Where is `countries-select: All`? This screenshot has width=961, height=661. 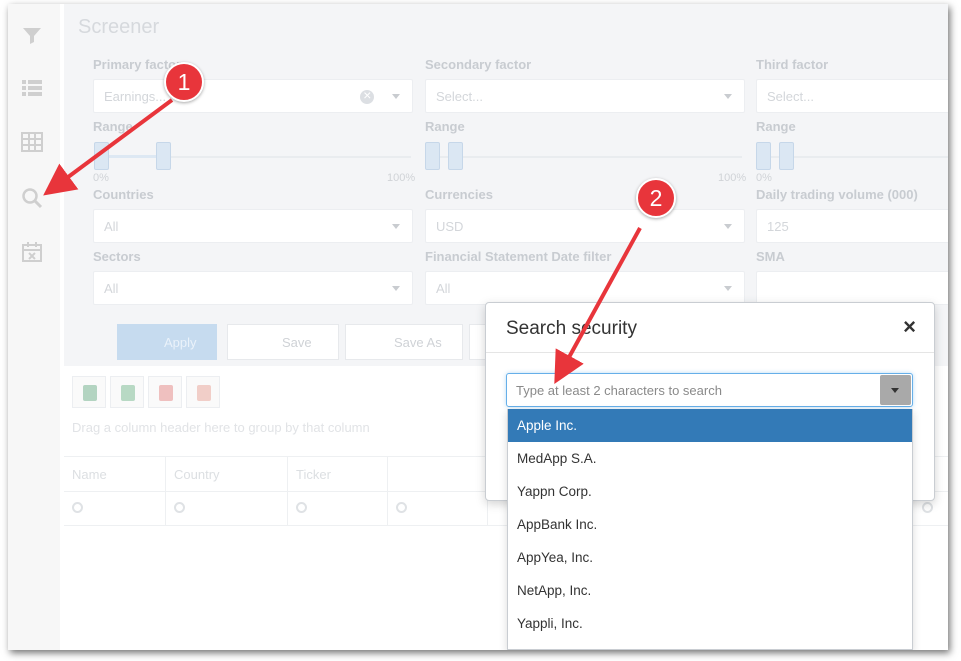
countries-select: All is located at coordinates (253, 226).